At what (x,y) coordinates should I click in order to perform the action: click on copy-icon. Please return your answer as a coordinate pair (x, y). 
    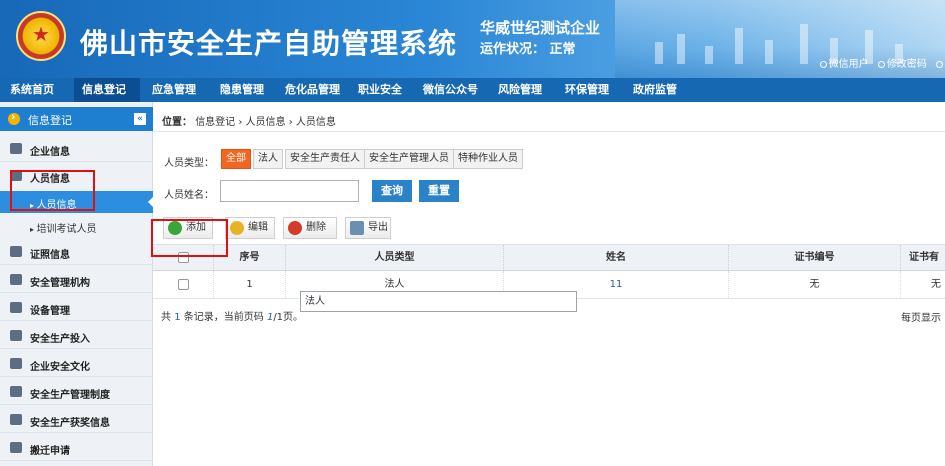
    Looking at the image, I should click on (16, 148).